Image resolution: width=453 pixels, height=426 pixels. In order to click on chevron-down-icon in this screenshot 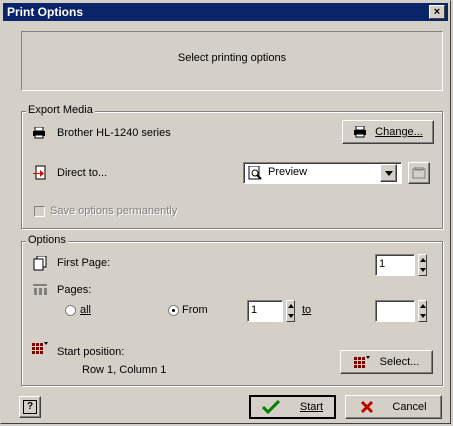, I will do `click(388, 173)`.